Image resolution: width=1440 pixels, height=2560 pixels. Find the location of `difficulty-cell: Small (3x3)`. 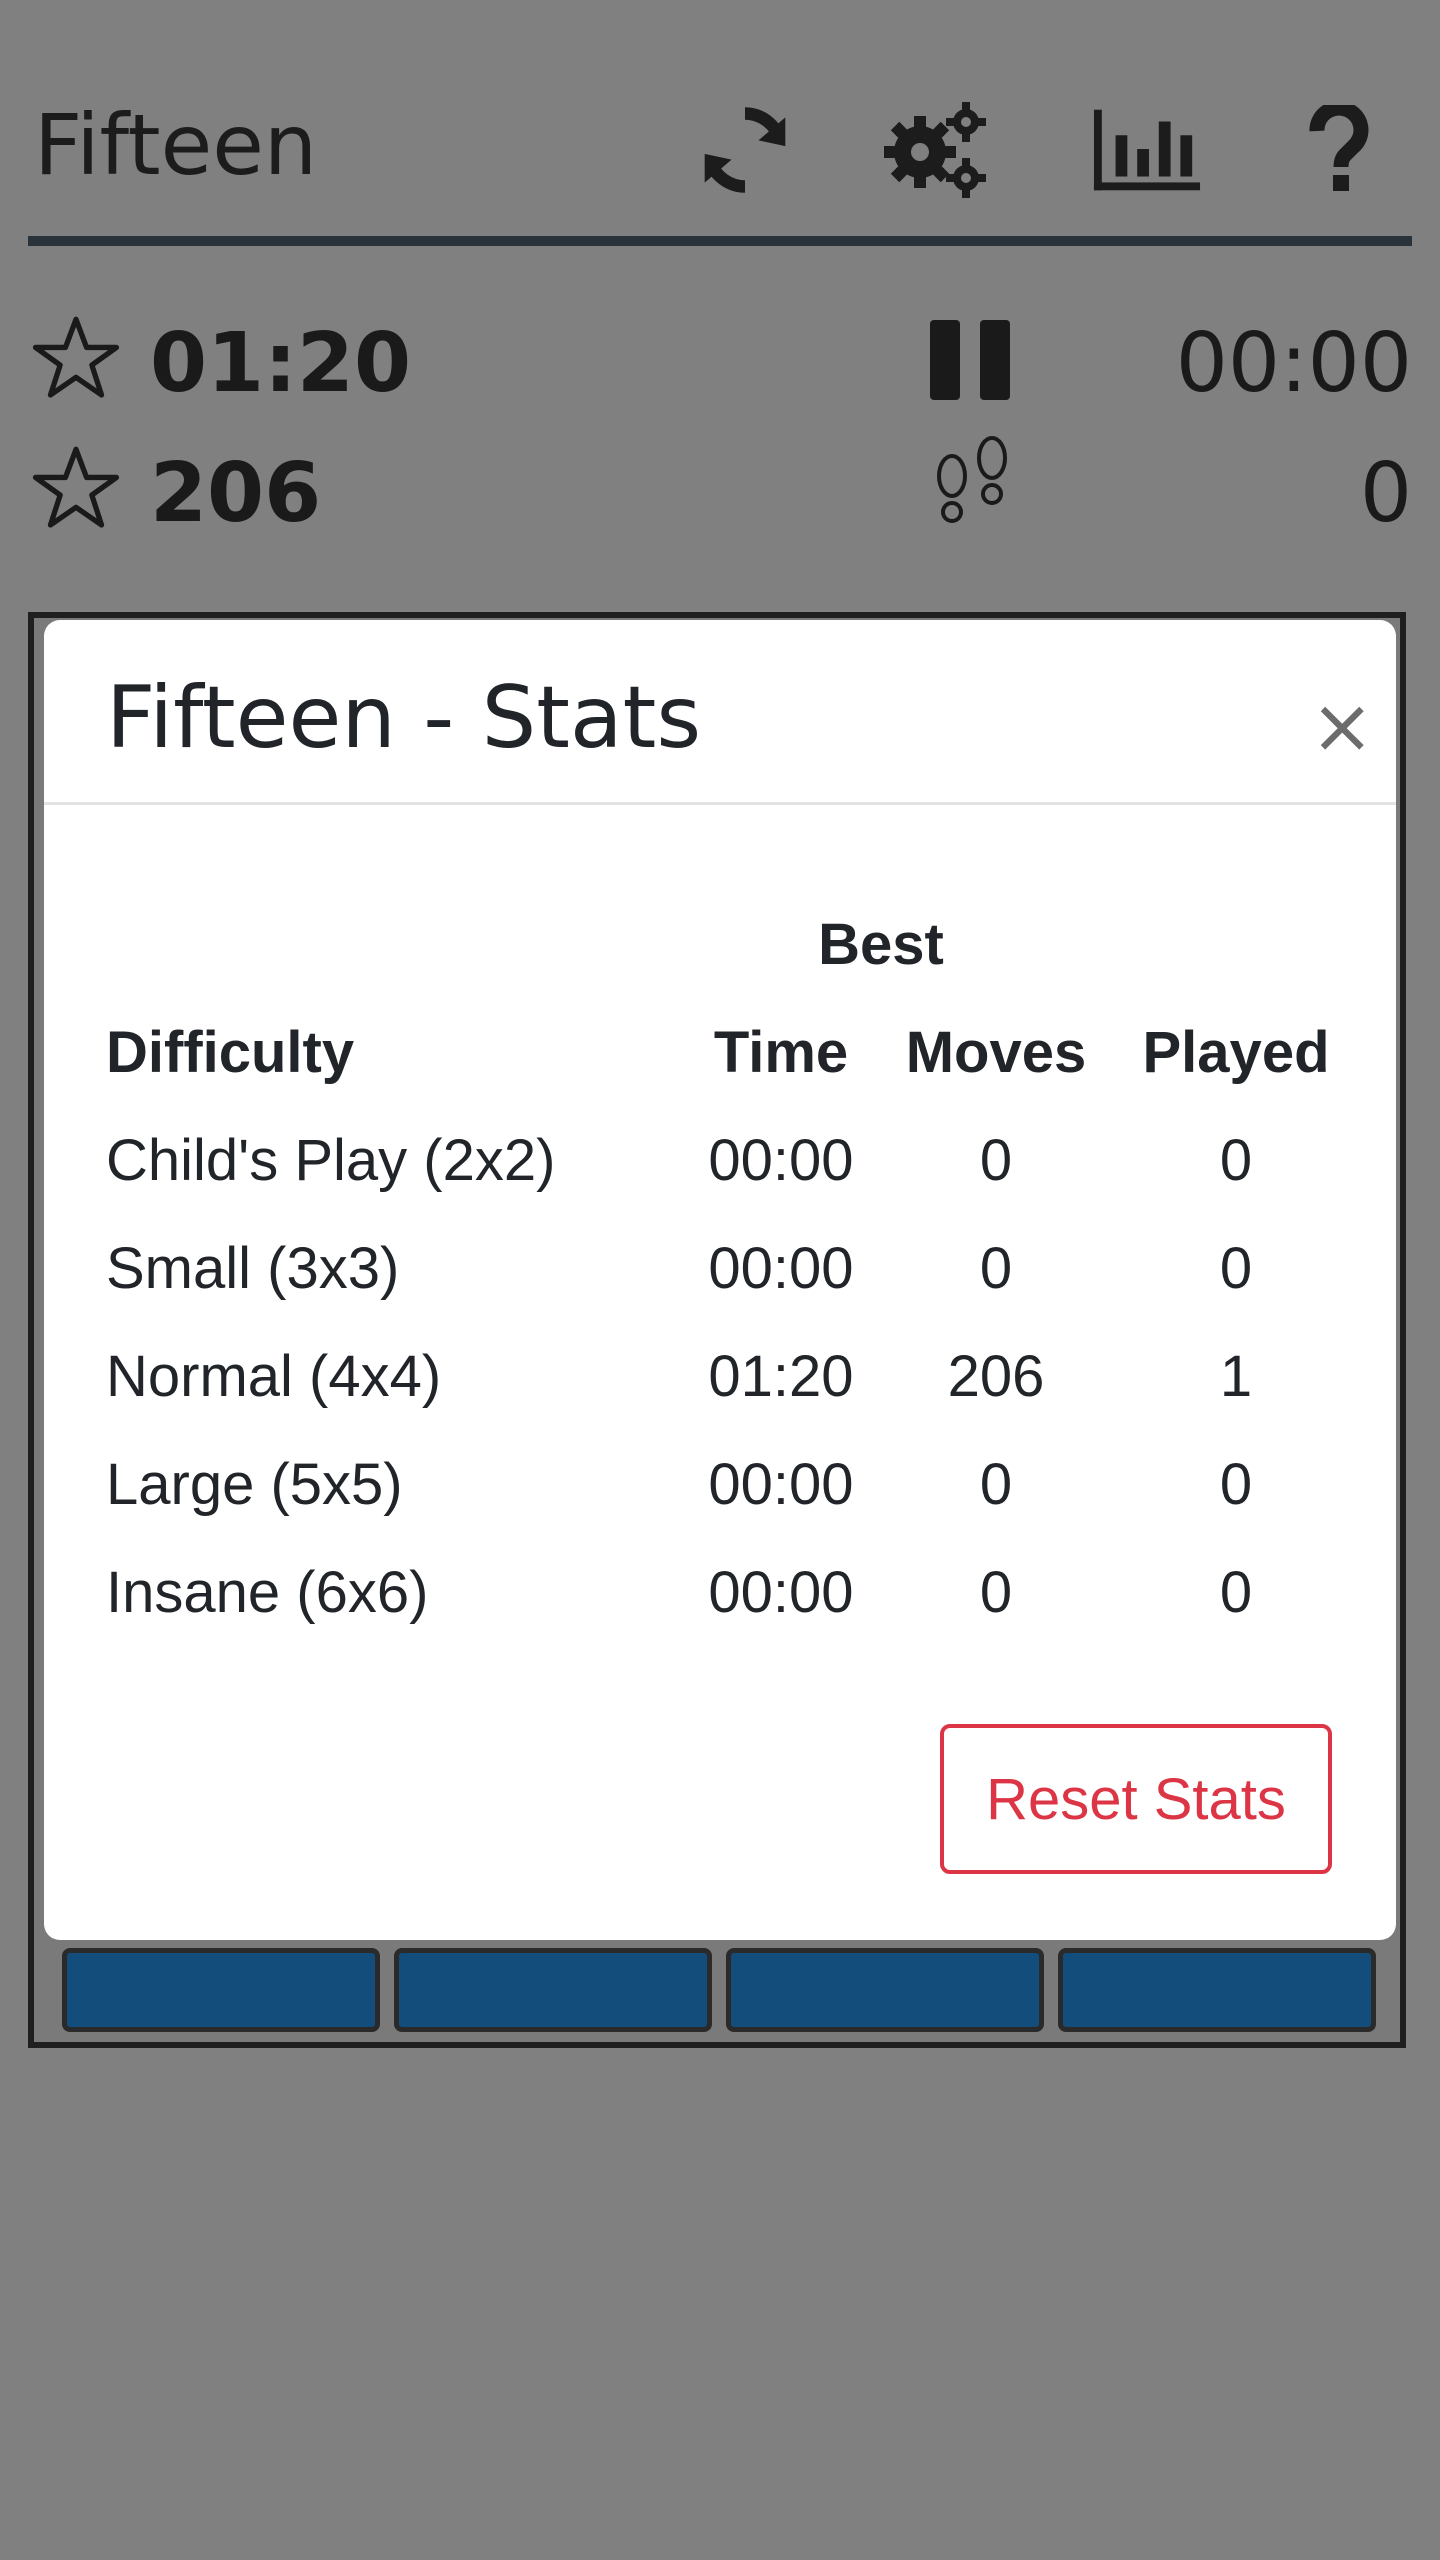

difficulty-cell: Small (3x3) is located at coordinates (253, 1268).